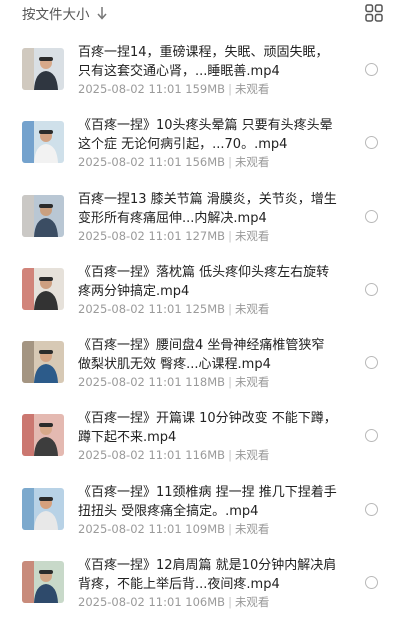  Describe the element at coordinates (209, 62) in the screenshot. I see `file-title: 百疼一捏14，重磅课程，失眠、顽固失眠，只有这套交通心肾，...睡眠善.mp4` at that location.